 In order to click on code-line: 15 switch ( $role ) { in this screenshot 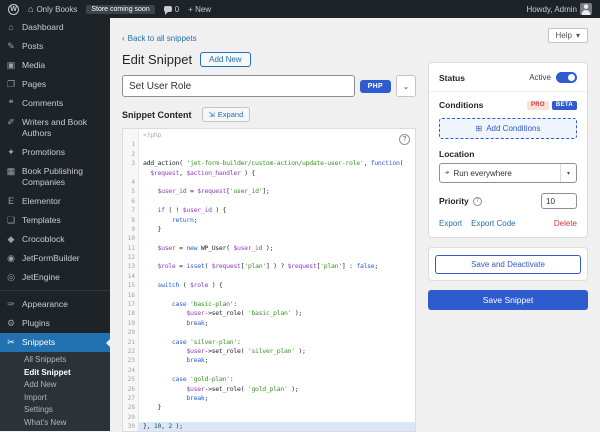, I will do `click(269, 285)`.